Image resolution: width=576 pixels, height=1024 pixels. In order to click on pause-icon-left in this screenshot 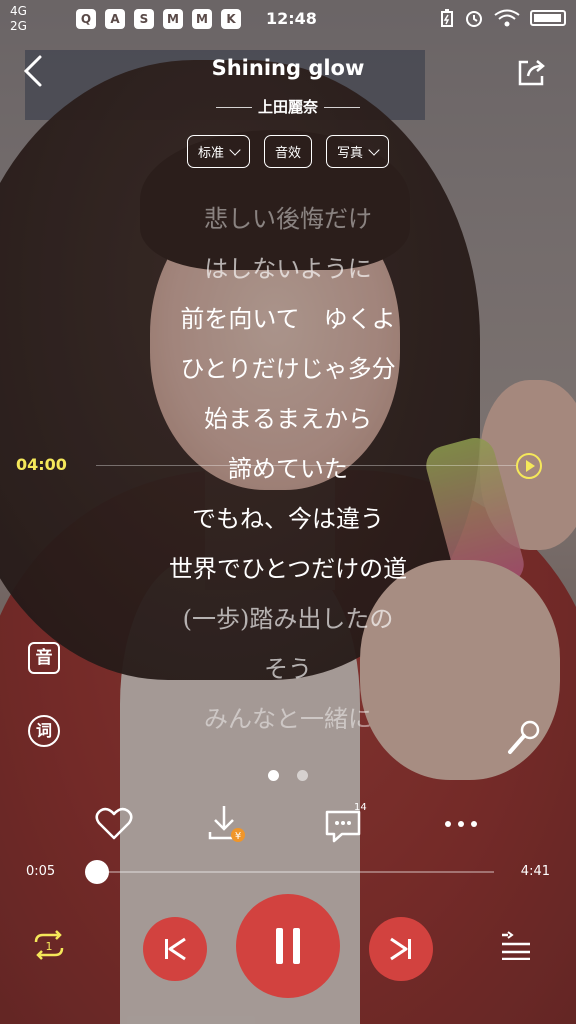, I will do `click(279, 946)`.